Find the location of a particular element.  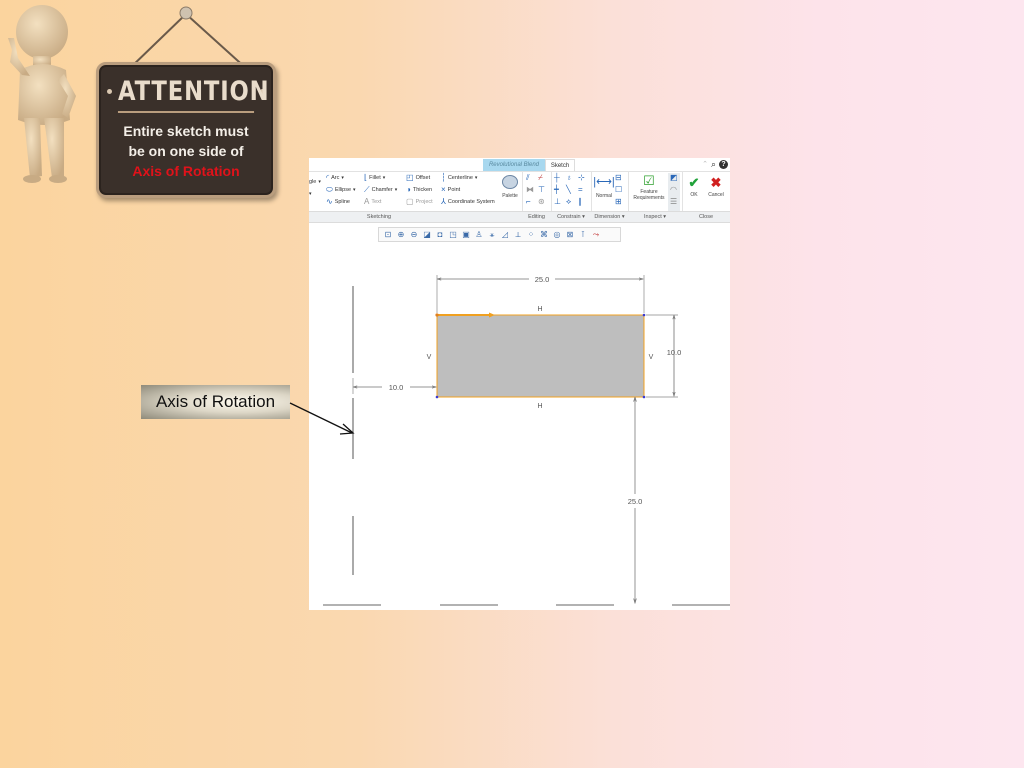

ellipse-tool: ⬭ Ellipse ▾ is located at coordinates (341, 190).